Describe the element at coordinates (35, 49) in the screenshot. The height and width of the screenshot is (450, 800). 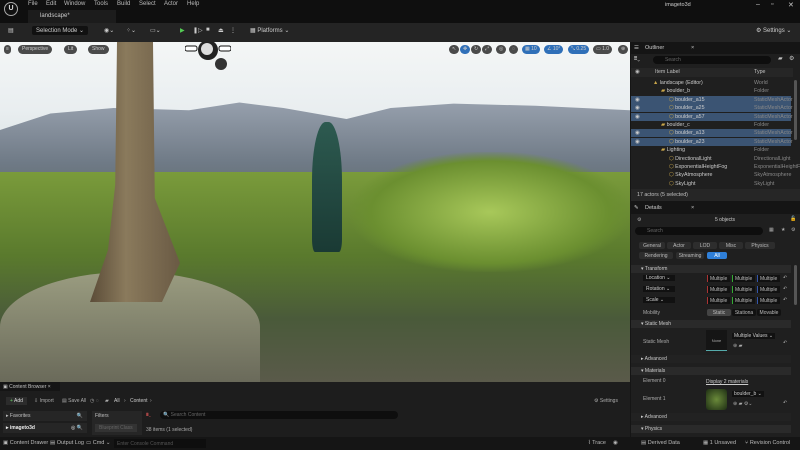
I see `perspective-button: Perspective` at that location.